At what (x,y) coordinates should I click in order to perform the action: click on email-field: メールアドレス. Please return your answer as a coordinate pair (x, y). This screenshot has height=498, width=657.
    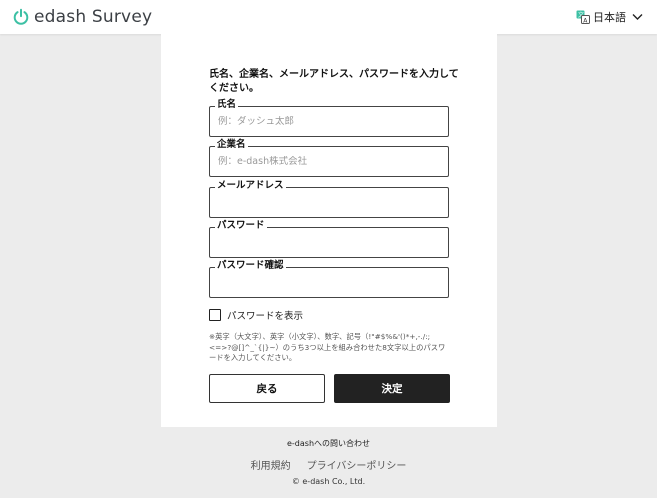
    Looking at the image, I should click on (329, 199).